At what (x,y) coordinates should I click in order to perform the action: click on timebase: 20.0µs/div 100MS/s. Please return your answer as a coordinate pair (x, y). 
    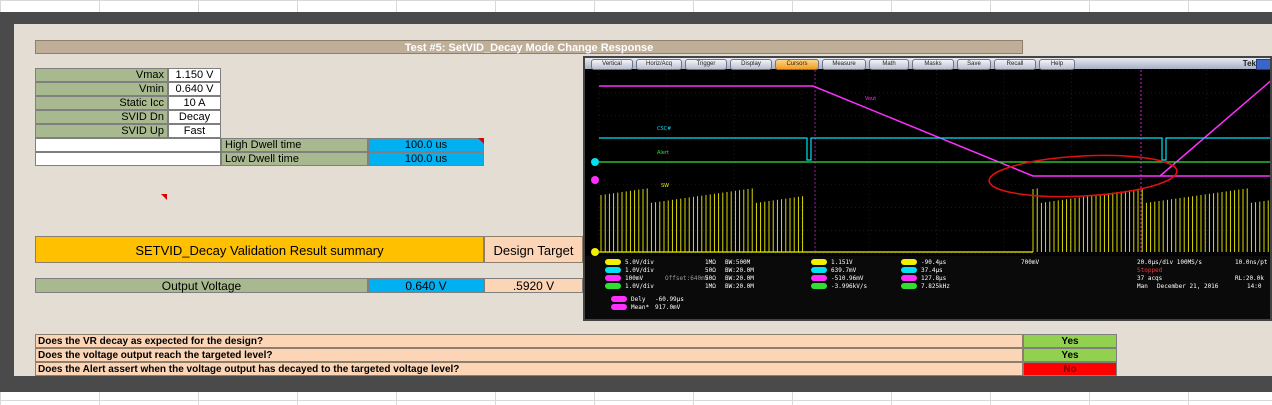
    Looking at the image, I should click on (1170, 262).